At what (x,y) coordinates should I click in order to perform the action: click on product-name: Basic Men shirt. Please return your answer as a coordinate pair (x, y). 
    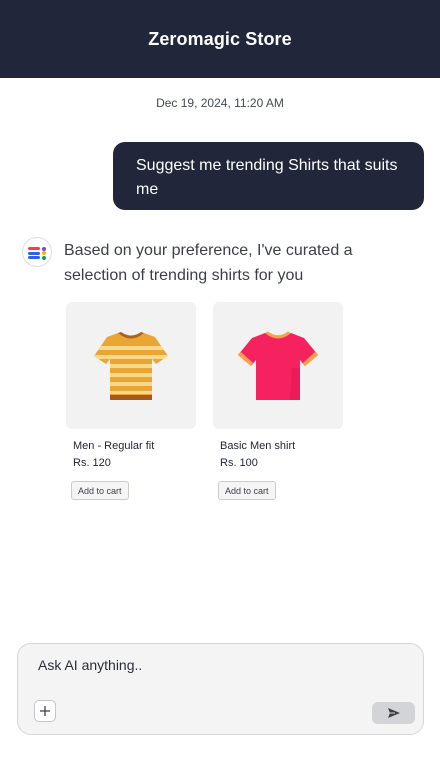
    Looking at the image, I should click on (258, 446).